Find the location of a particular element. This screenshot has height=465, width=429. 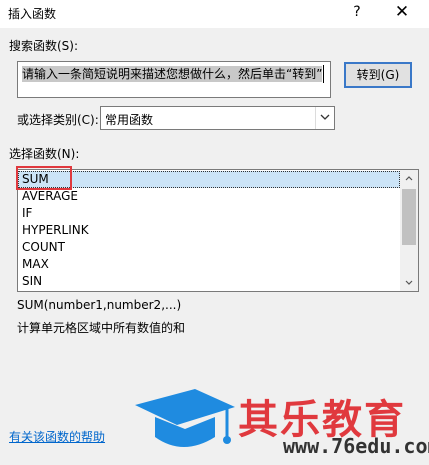

graduation-cap-icon is located at coordinates (185, 418).